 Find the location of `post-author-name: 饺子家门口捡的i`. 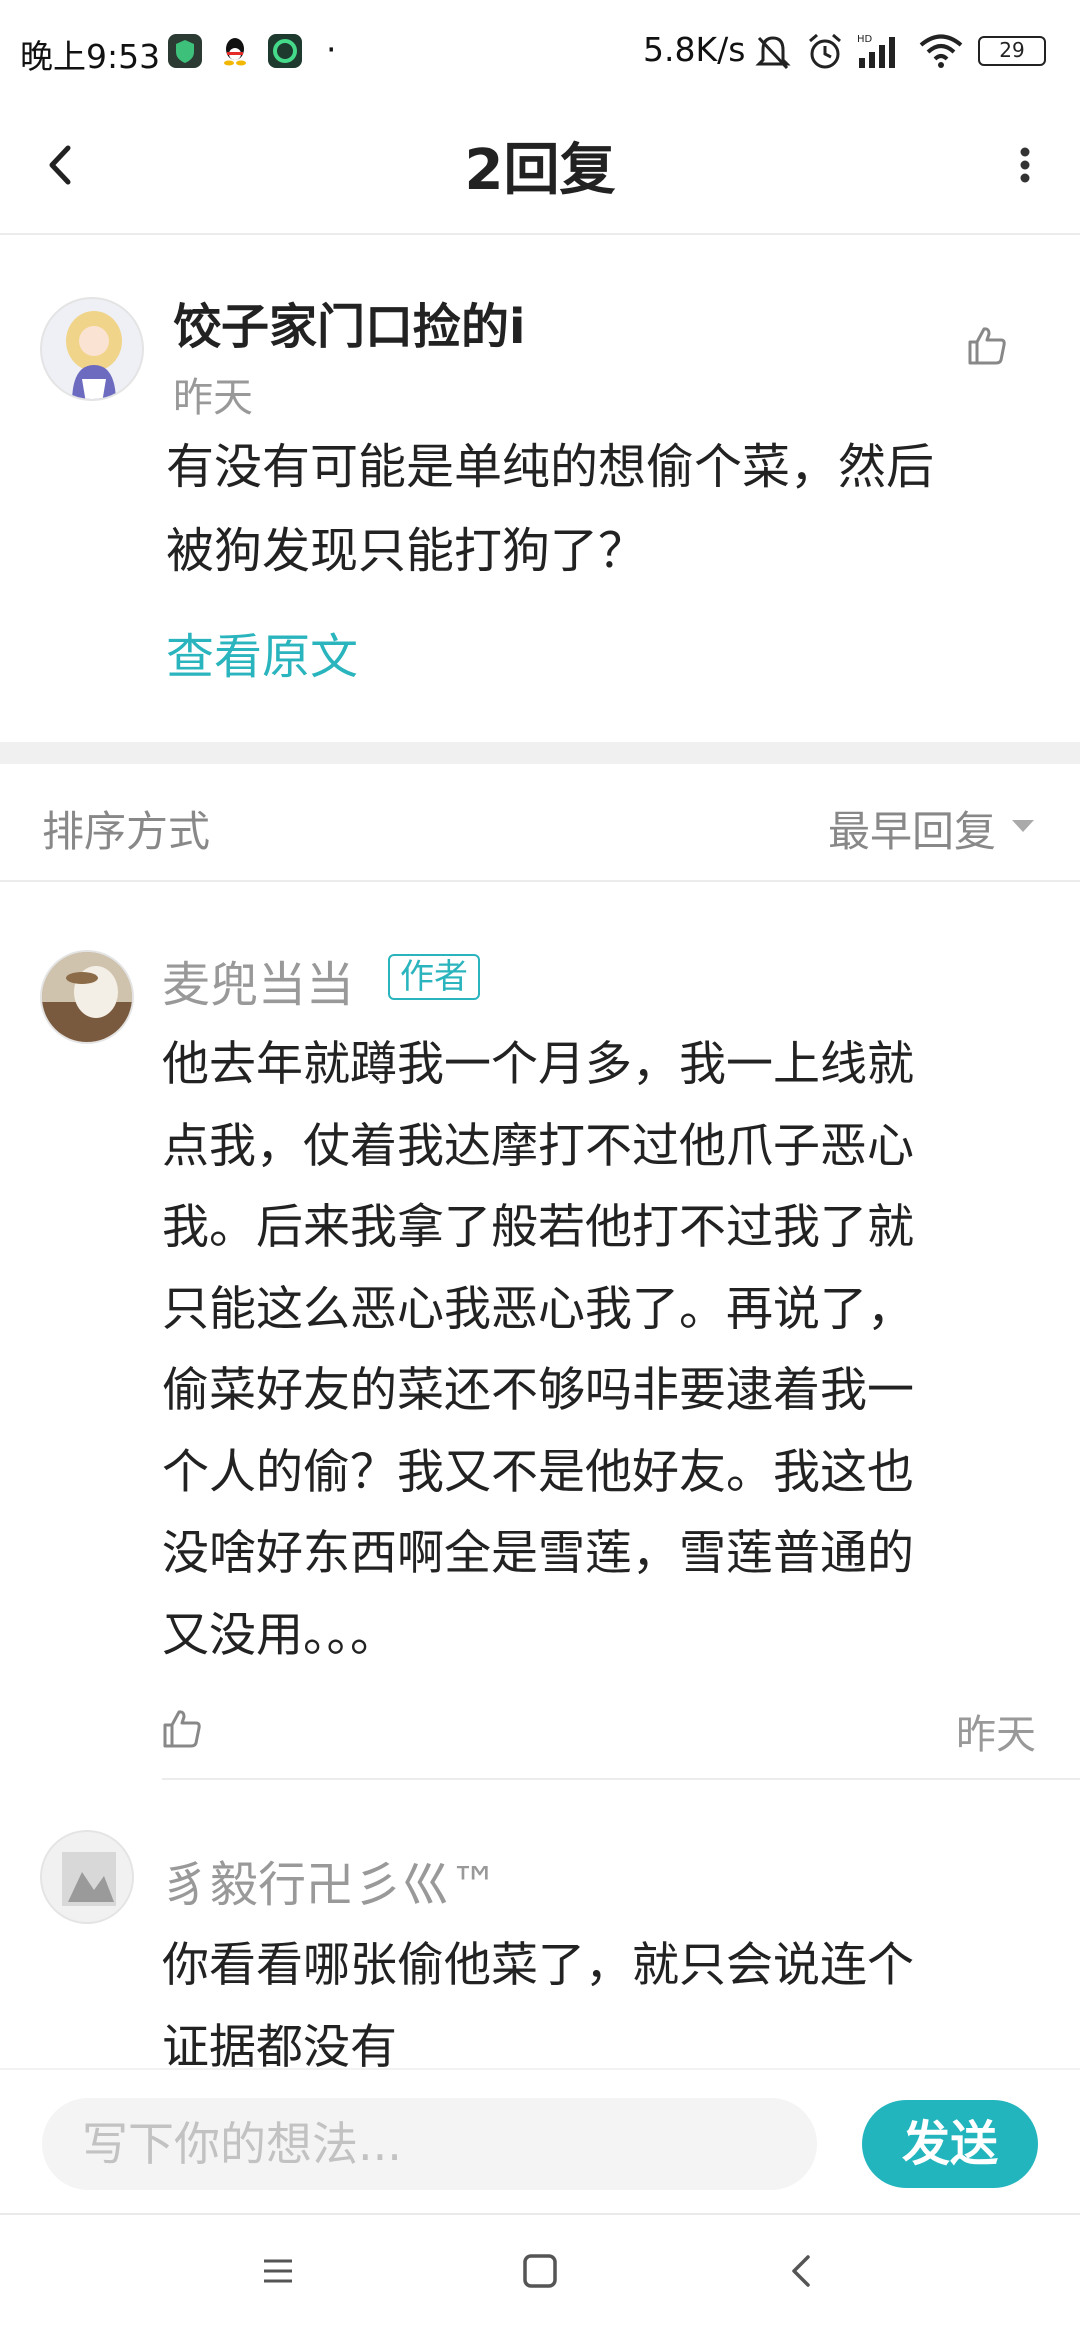

post-author-name: 饺子家门口捡的i is located at coordinates (349, 322).